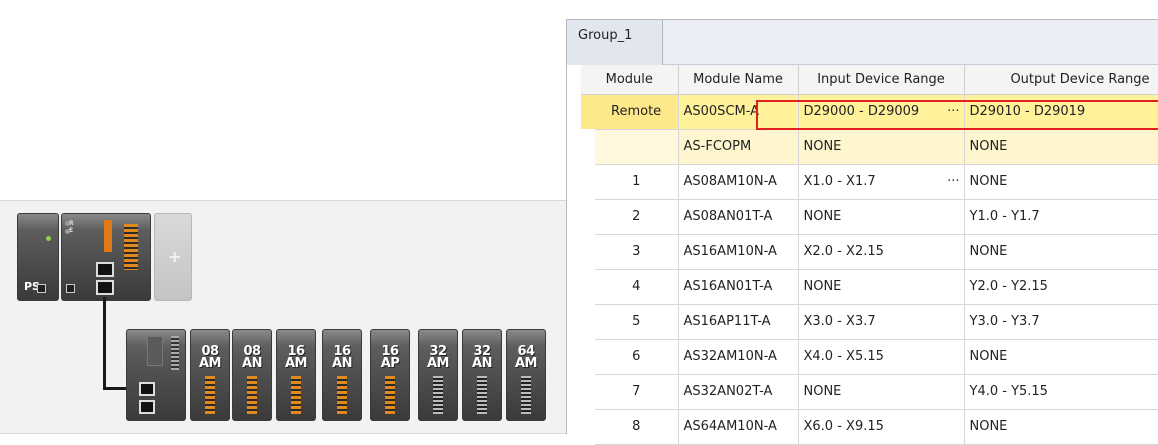 The width and height of the screenshot is (1158, 445). What do you see at coordinates (623, 322) in the screenshot?
I see `module-number-cell: 5` at bounding box center [623, 322].